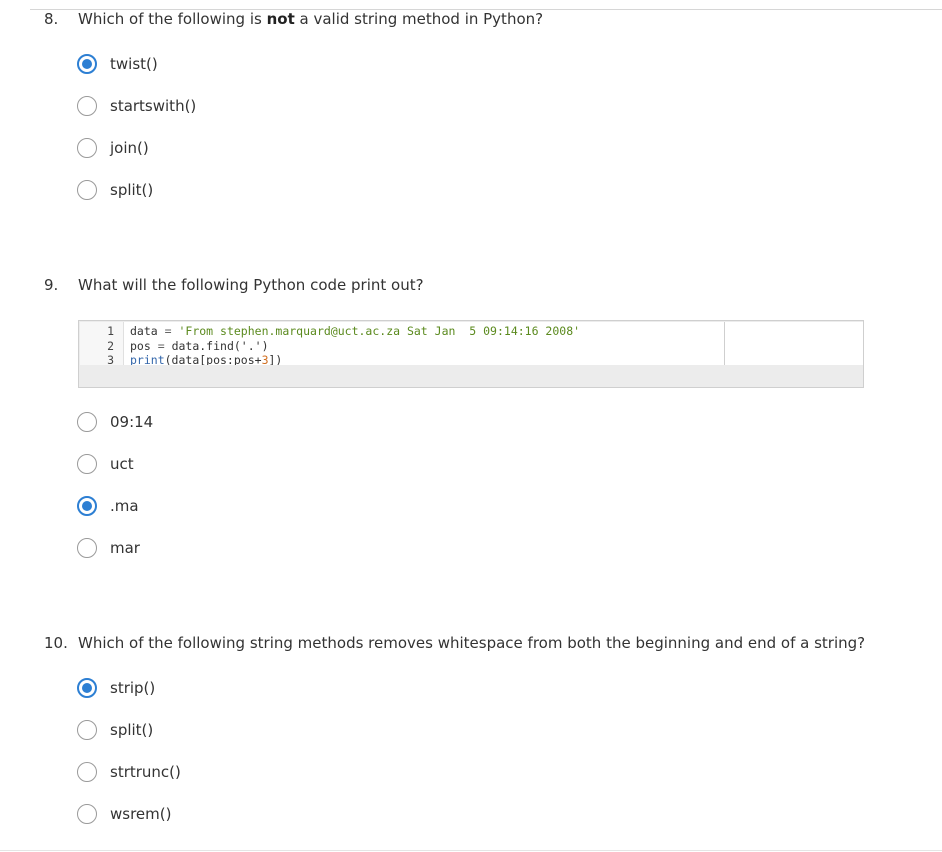 The image size is (942, 852). Describe the element at coordinates (419, 19) in the screenshot. I see `question-text-part: a valid string method in Python?` at that location.